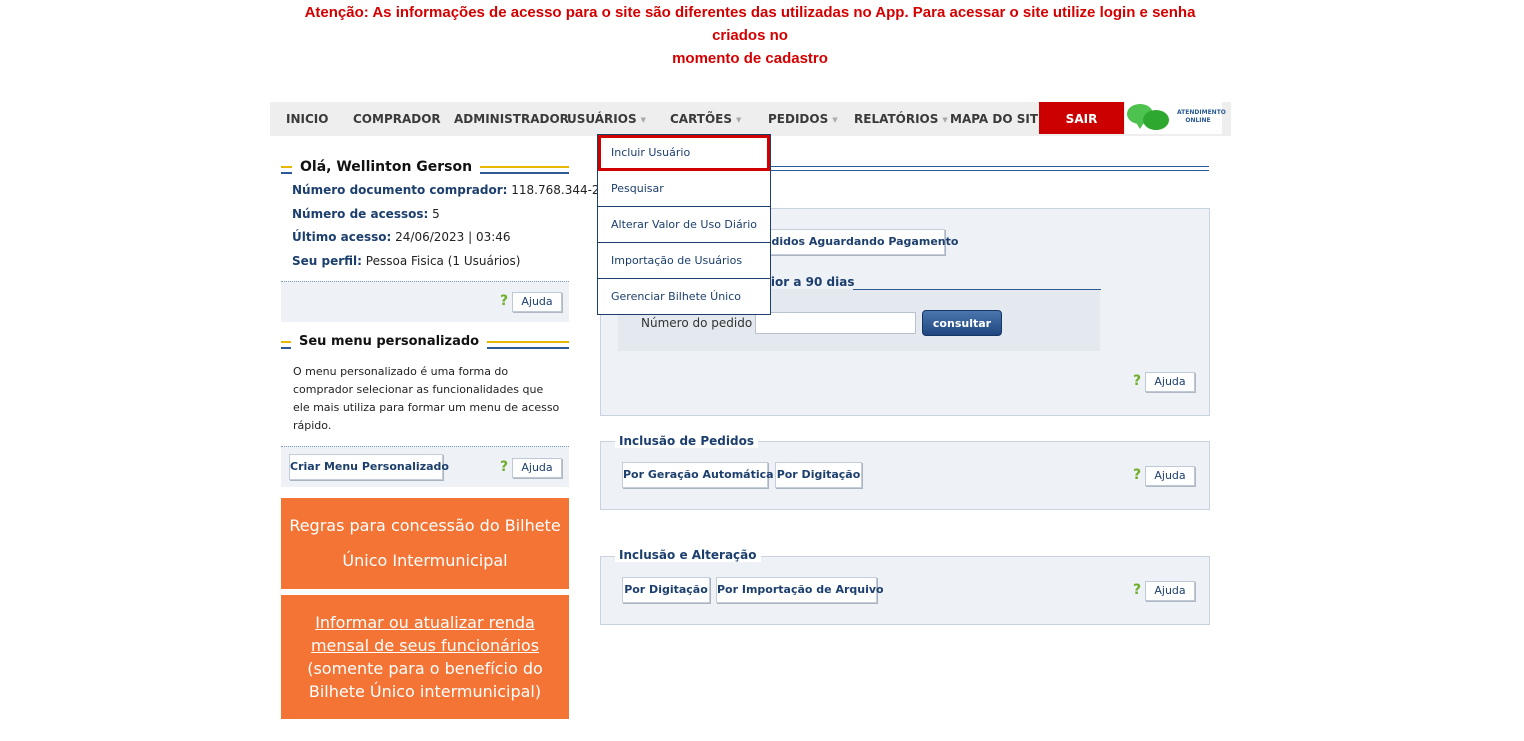 The image size is (1524, 741). I want to click on ultimo-acesso-value: 24/06/2023 | 03:46, so click(453, 237).